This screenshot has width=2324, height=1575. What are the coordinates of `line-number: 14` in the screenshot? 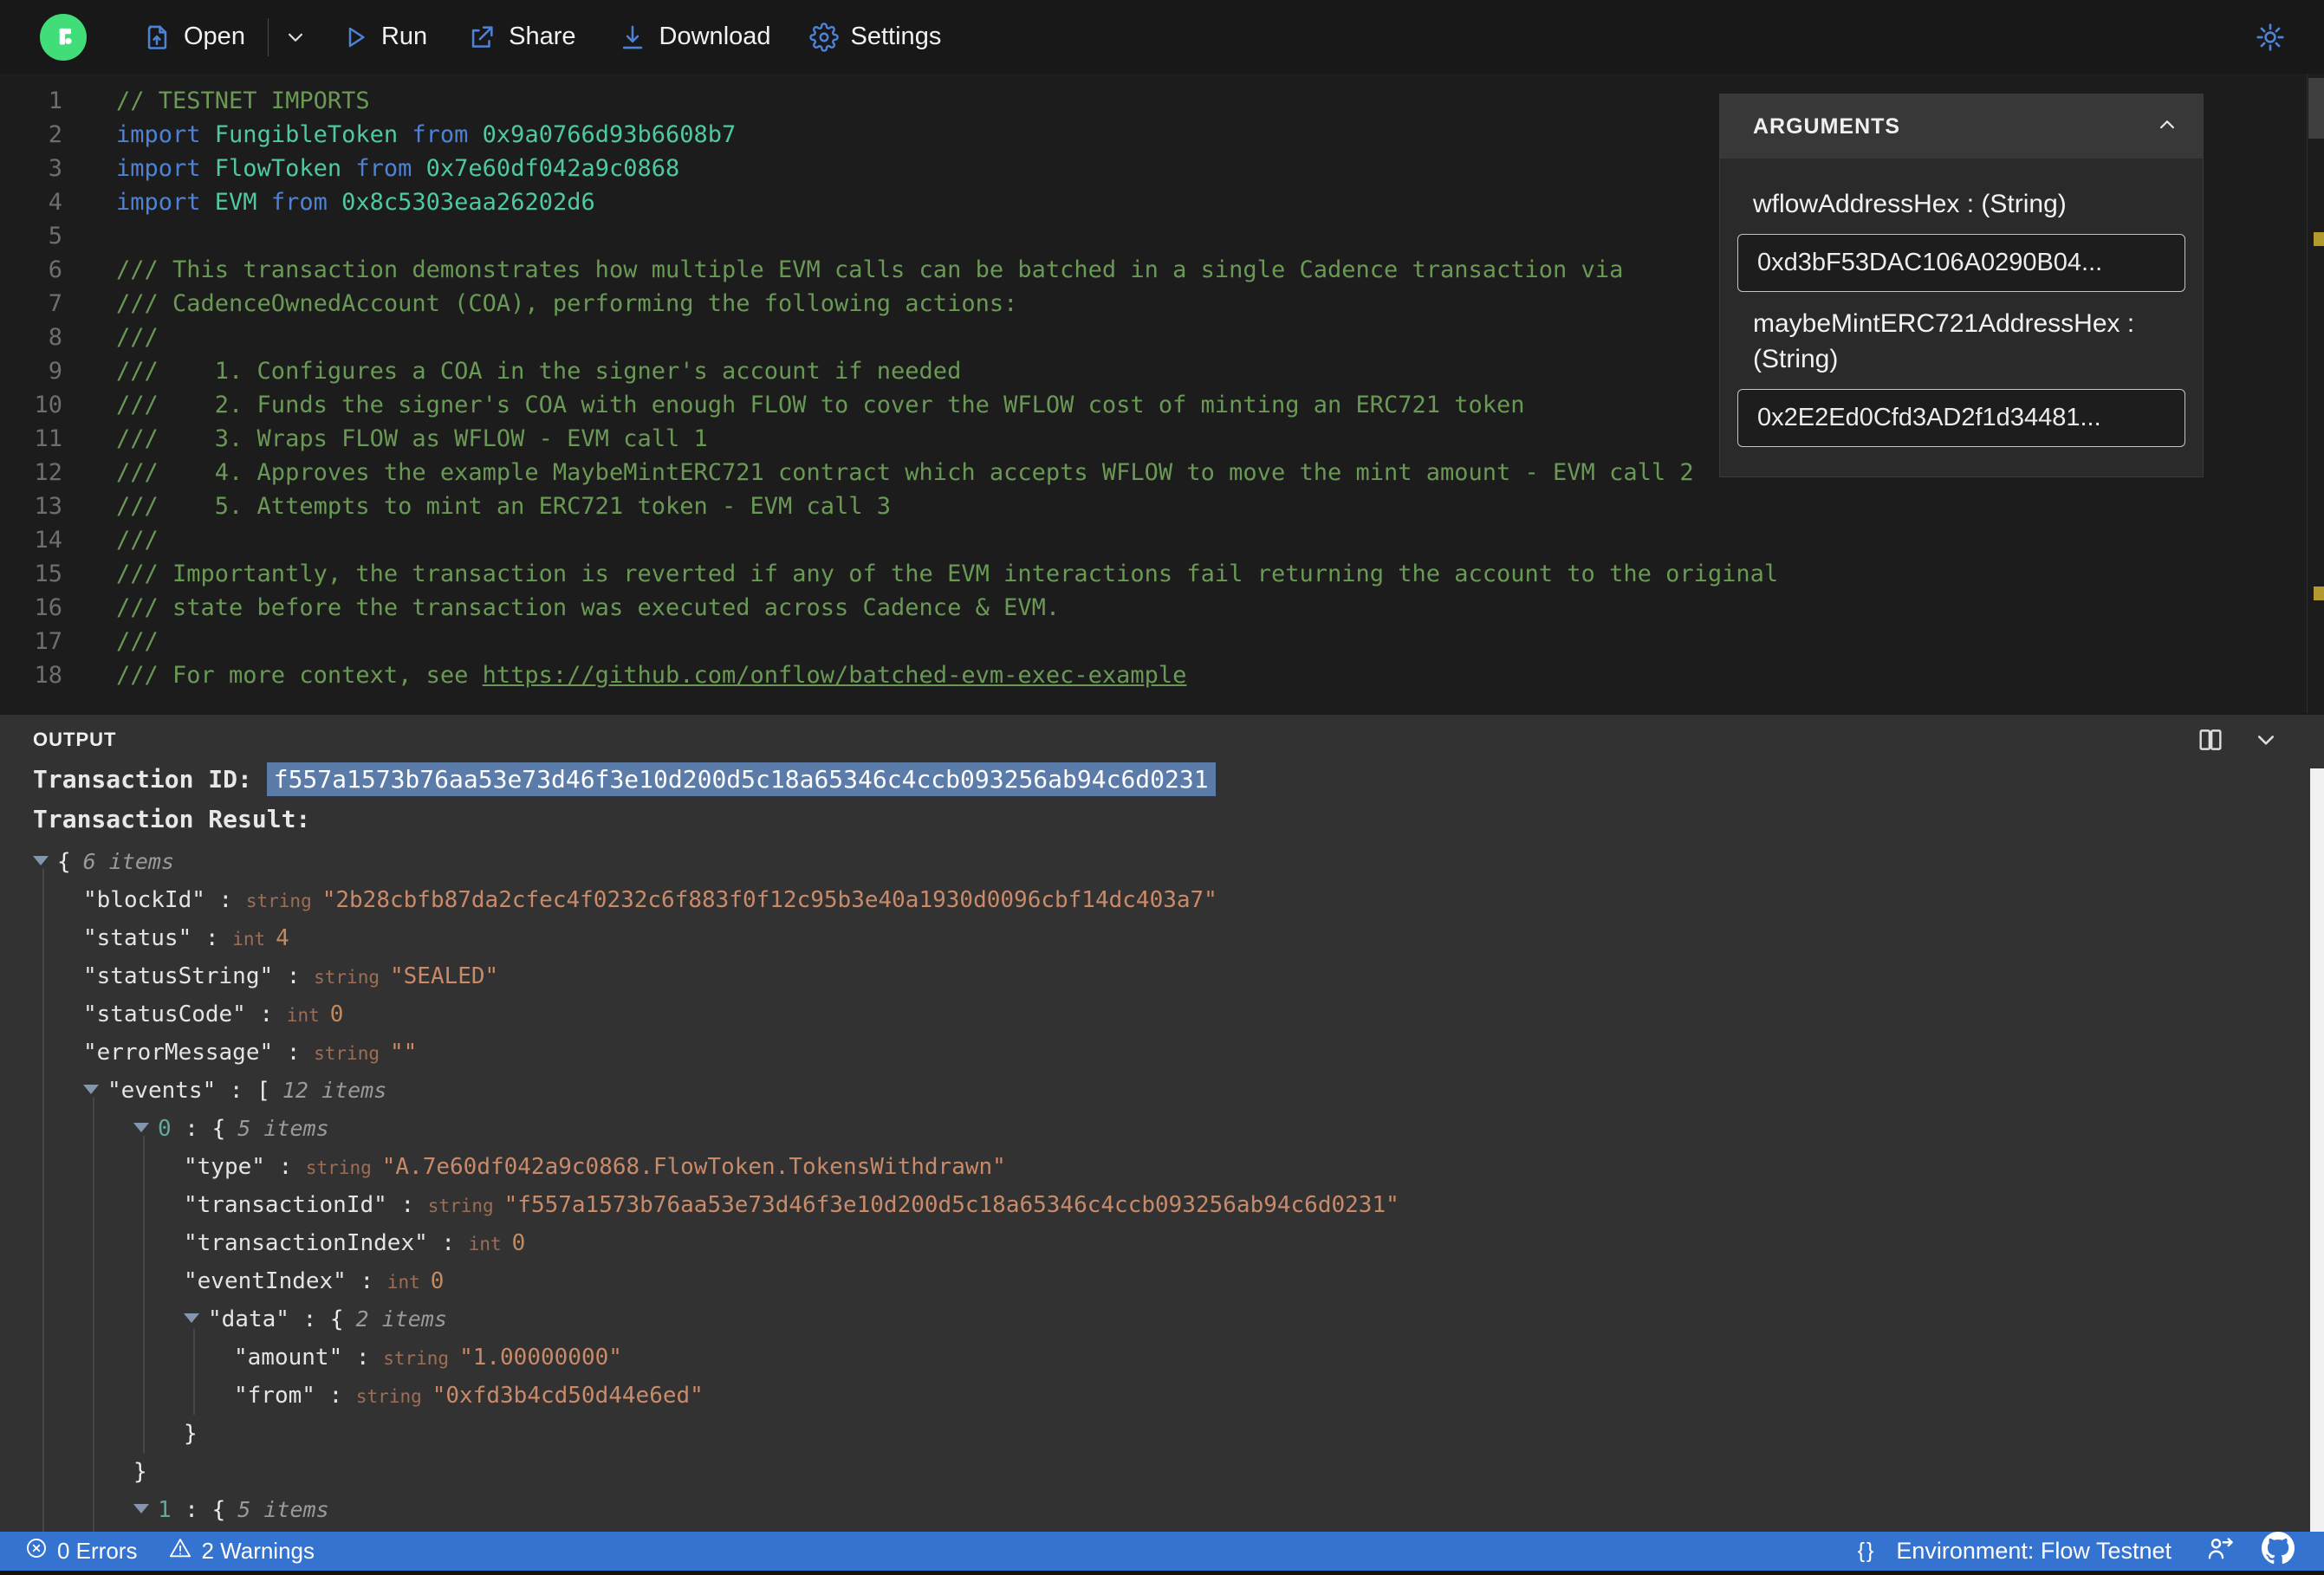 It's located at (48, 540).